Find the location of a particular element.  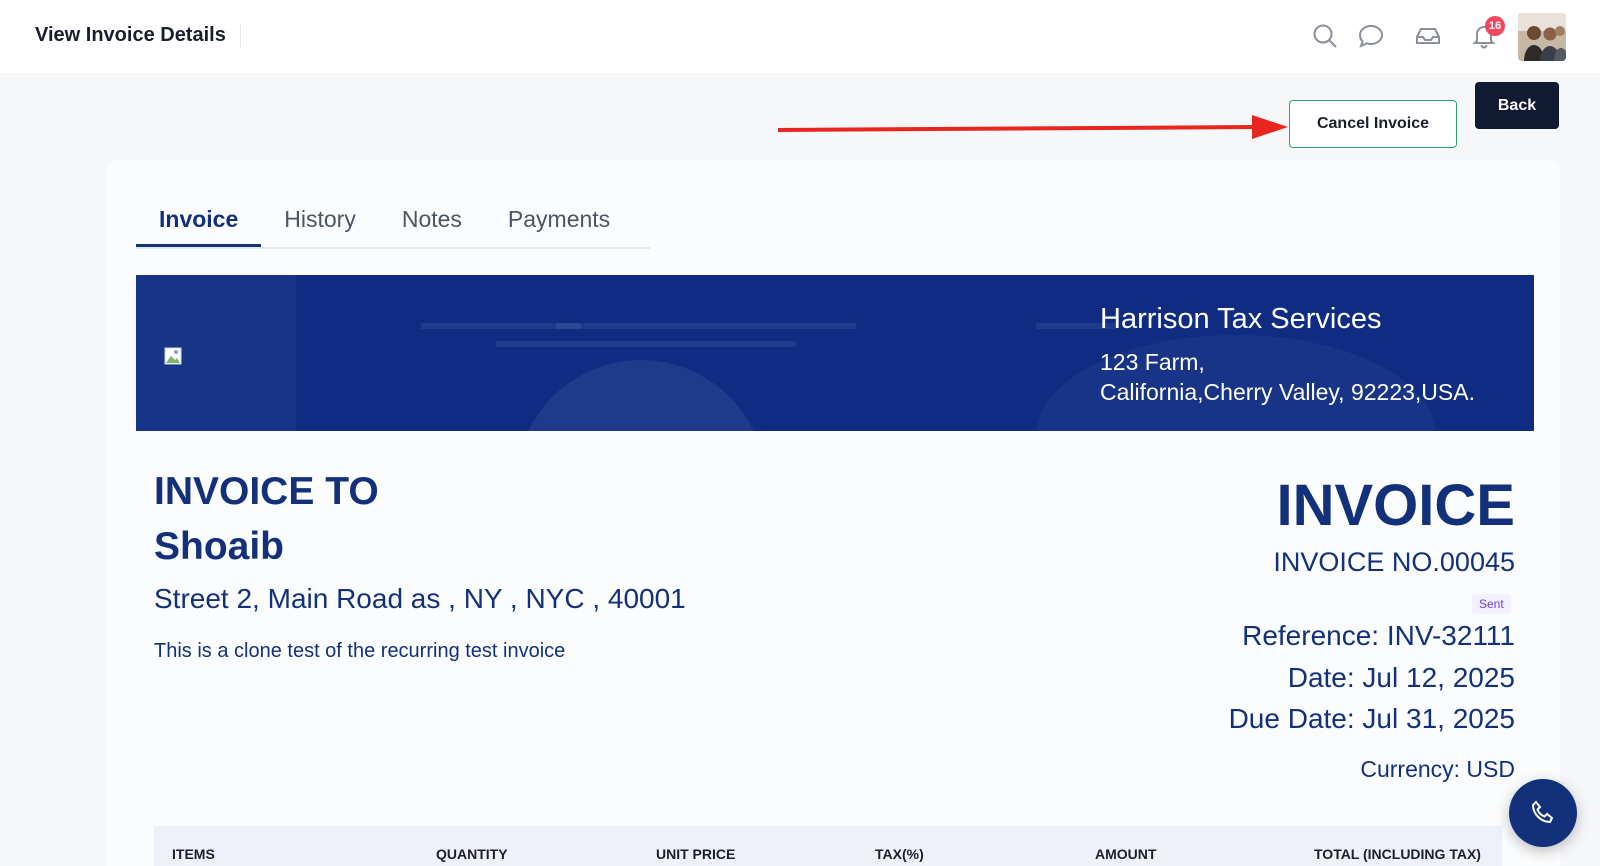

column-header-tax: TAX(%) is located at coordinates (899, 854).